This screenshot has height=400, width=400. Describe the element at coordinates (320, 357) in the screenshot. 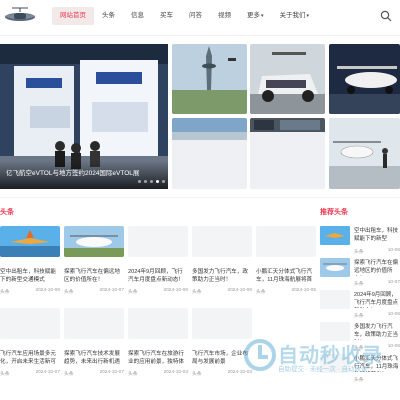

I see `watermark: 自动秒收录 自助提交 · 未经一次 · 自动收录` at that location.